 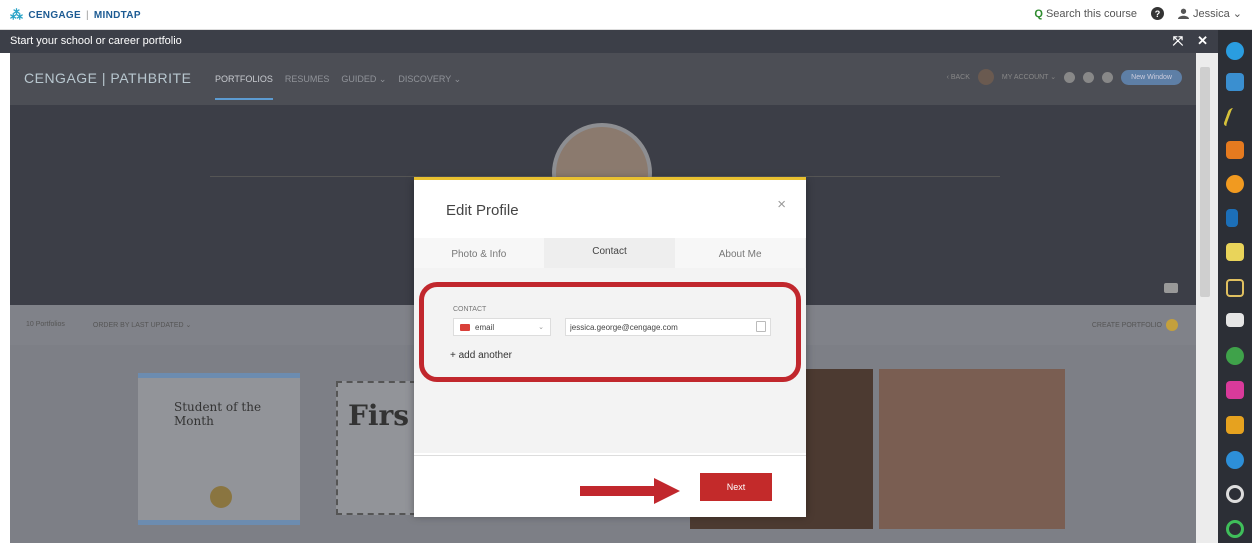 I want to click on share-icon, so click(x=1235, y=288).